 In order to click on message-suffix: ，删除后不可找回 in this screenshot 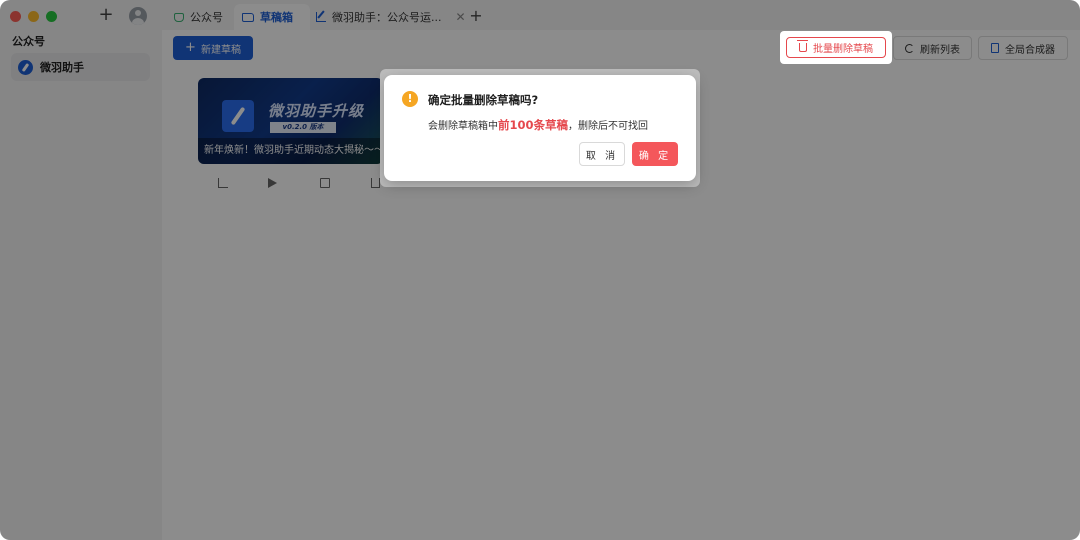, I will do `click(608, 126)`.